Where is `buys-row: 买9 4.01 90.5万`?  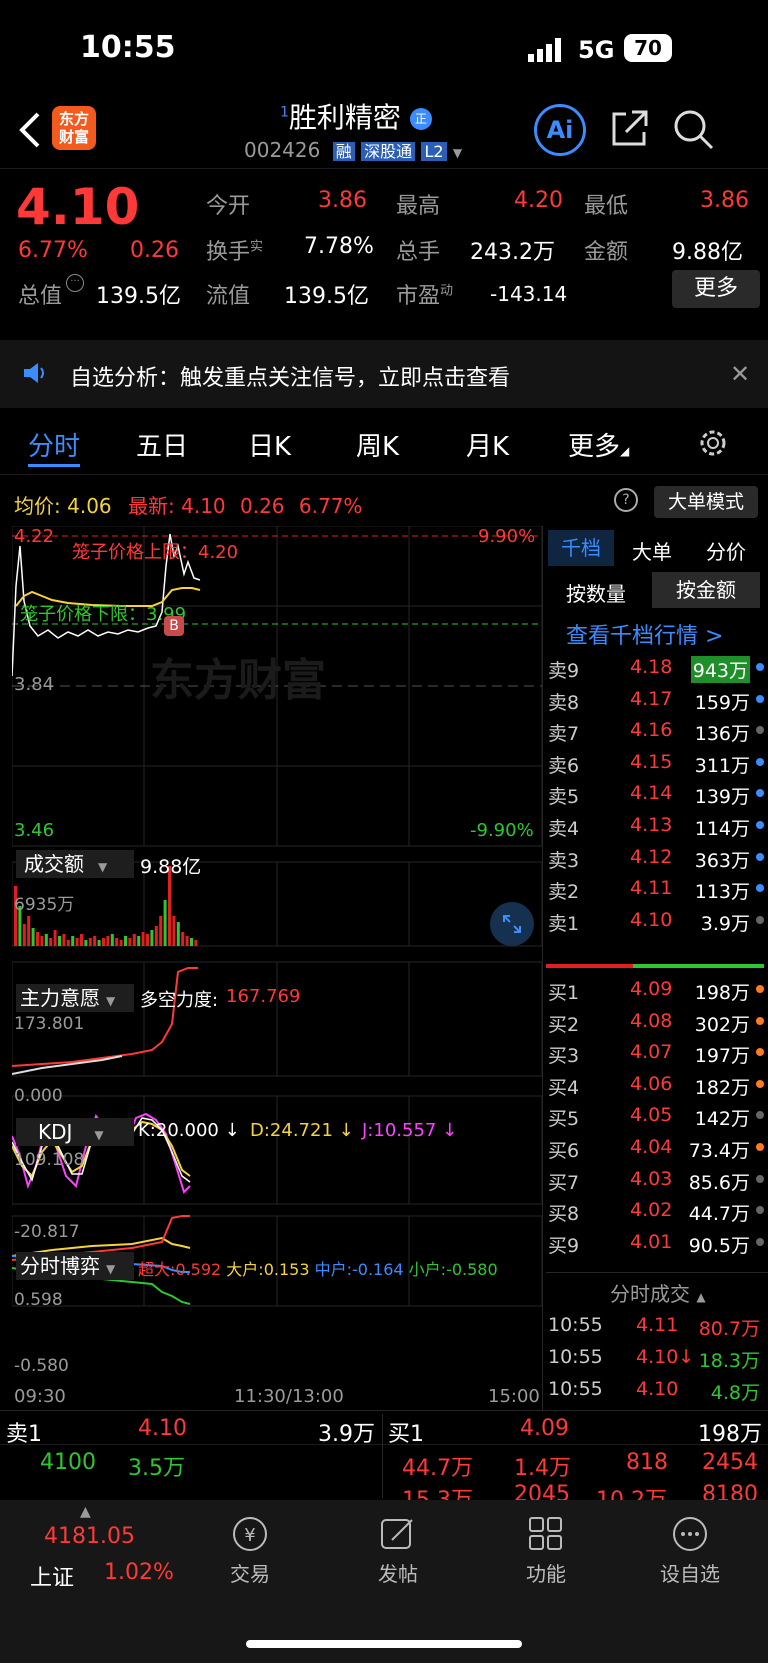
buys-row: 买9 4.01 90.5万 is located at coordinates (657, 1243).